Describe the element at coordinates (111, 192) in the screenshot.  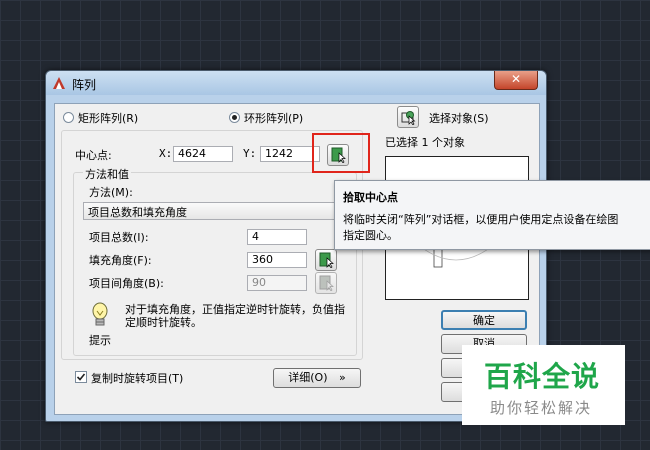
I see `method-label: 方法(M):` at that location.